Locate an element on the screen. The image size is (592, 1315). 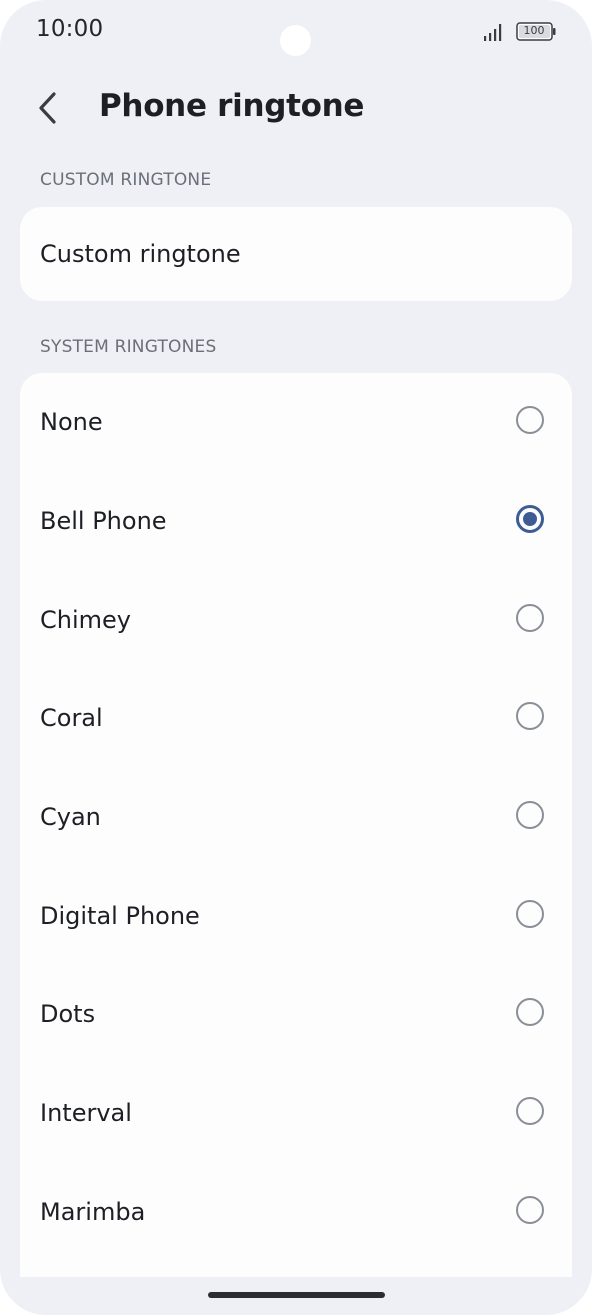
ringtone-label: Cyan is located at coordinates (70, 817).